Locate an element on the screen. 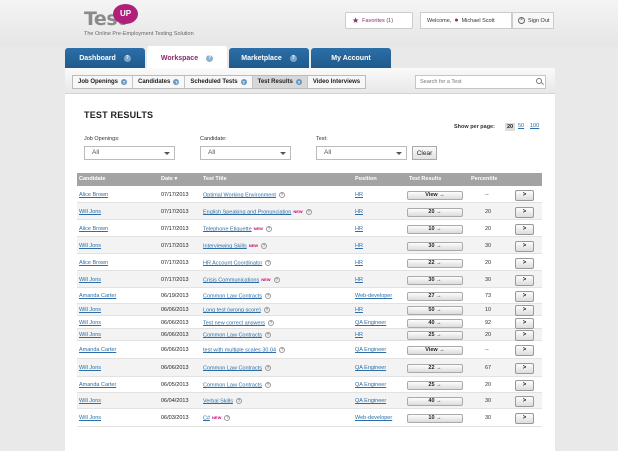 Image resolution: width=618 pixels, height=451 pixels. test-title-link: test with multiple scales 30.04 is located at coordinates (239, 350).